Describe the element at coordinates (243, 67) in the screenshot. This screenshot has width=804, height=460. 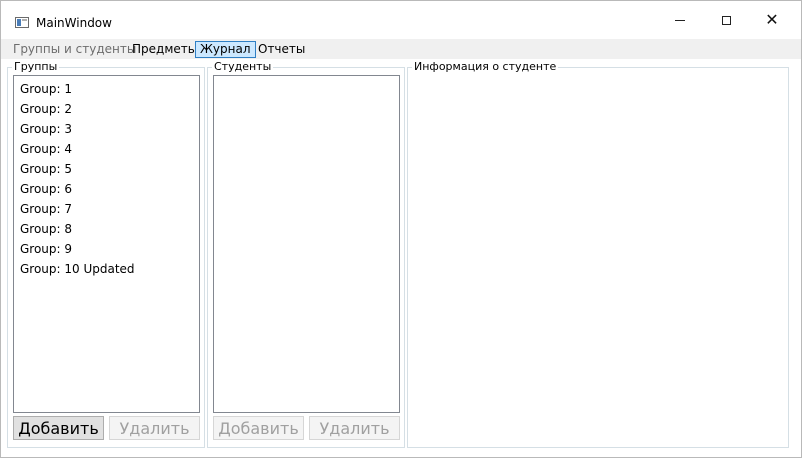
I see `students-legend: Студенты` at that location.